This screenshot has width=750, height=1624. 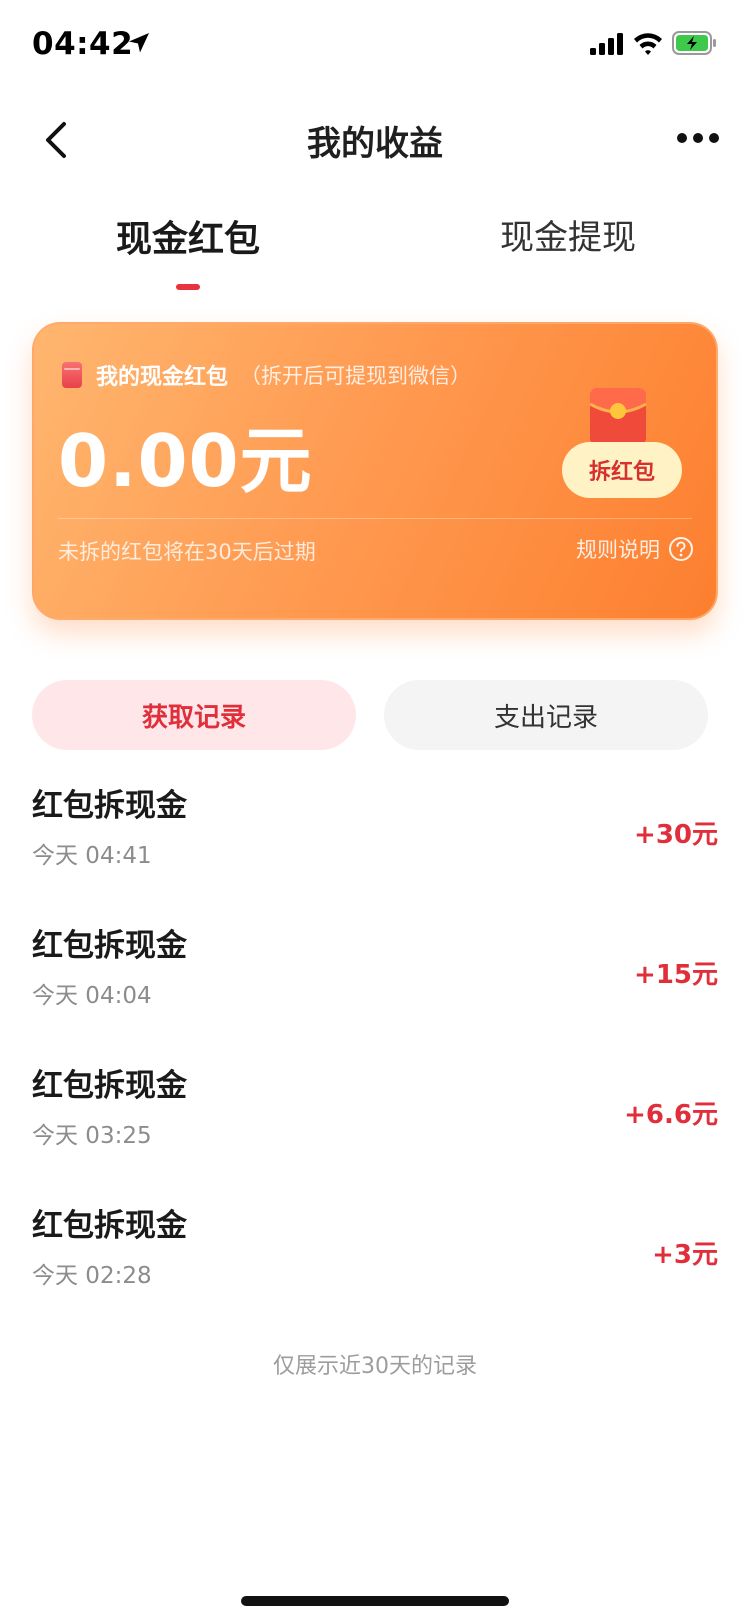 I want to click on list-item: 红包拆现金 今天 04:04 +15元, so click(x=375, y=990).